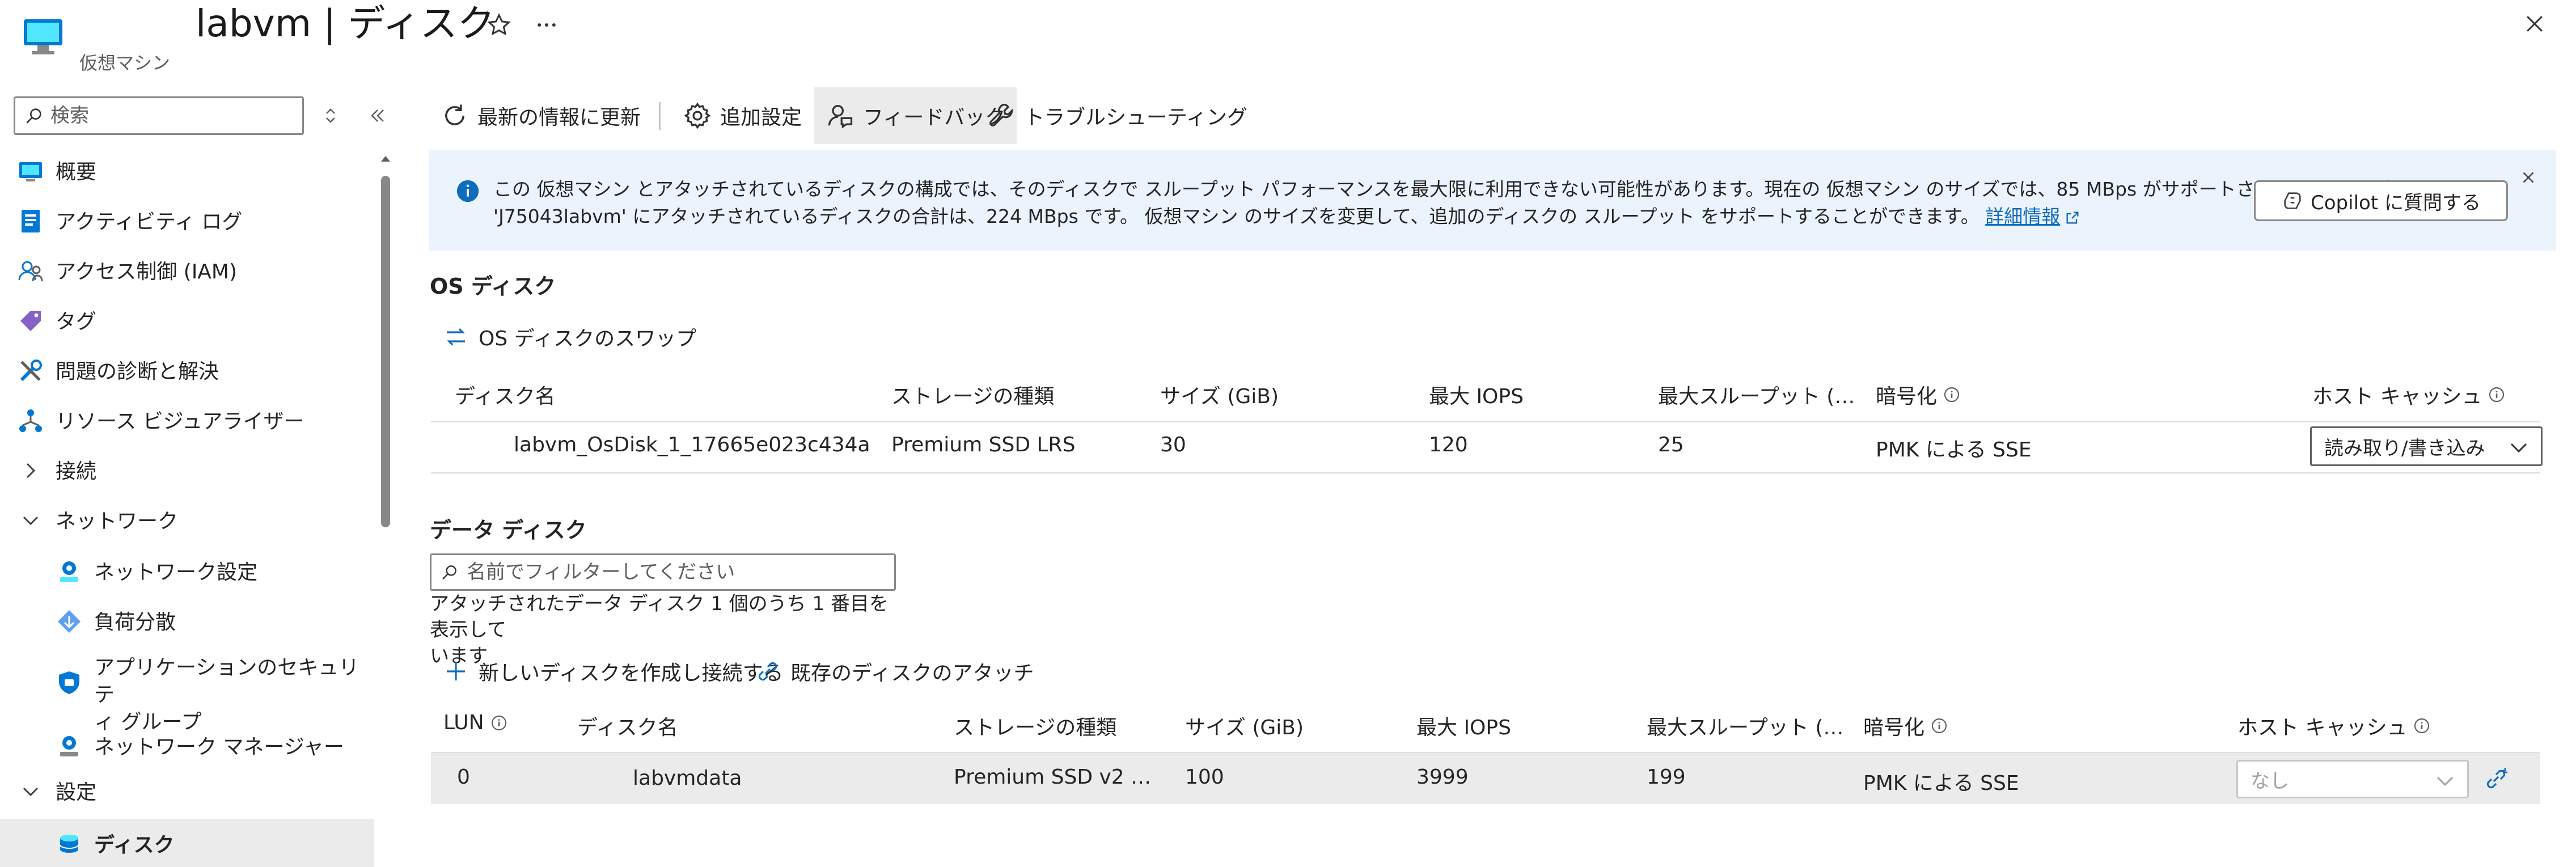  What do you see at coordinates (912, 673) in the screenshot?
I see `attach-existing-label: 既存のディスクのアタッチ` at bounding box center [912, 673].